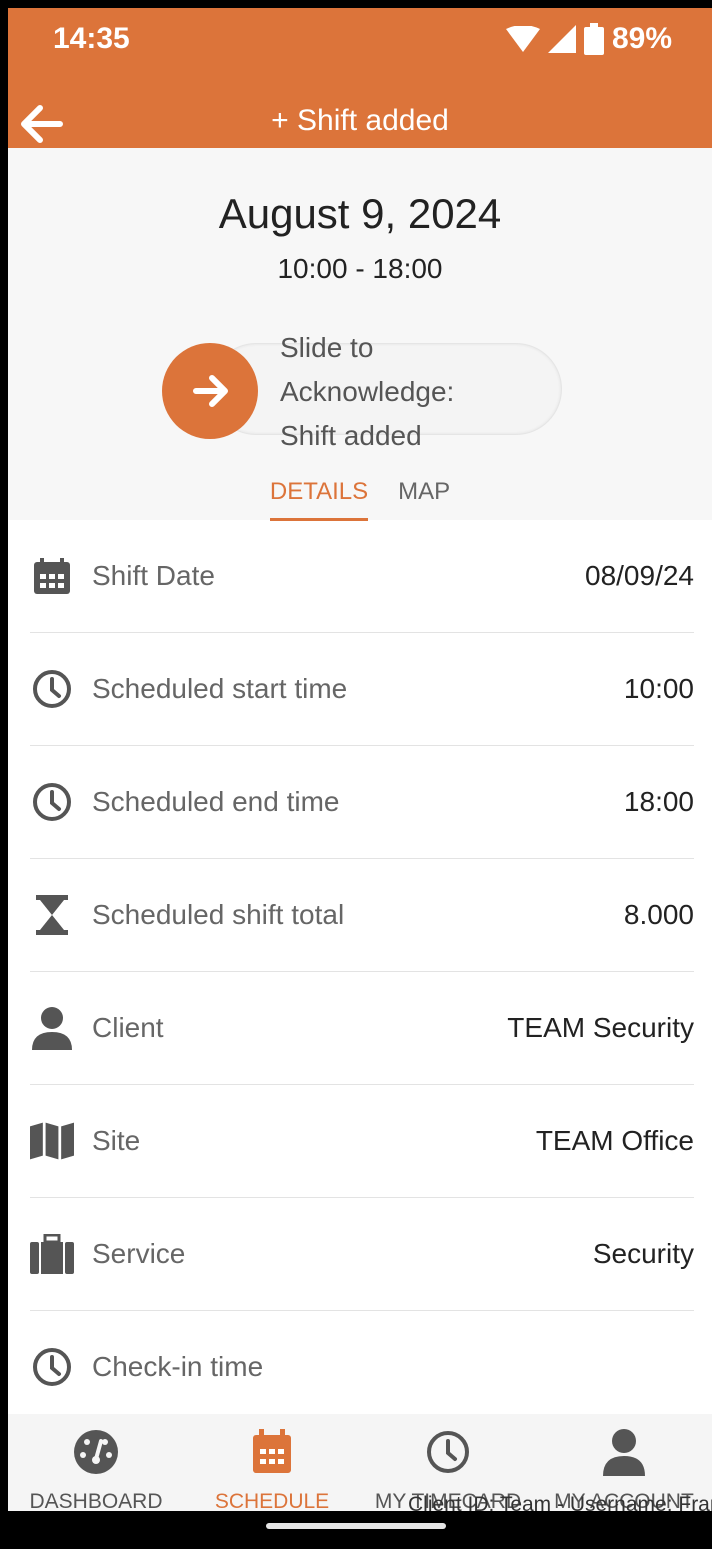 The height and width of the screenshot is (1549, 712). Describe the element at coordinates (362, 915) in the screenshot. I see `list-item-shift-total: Scheduled shift total 8.000` at that location.